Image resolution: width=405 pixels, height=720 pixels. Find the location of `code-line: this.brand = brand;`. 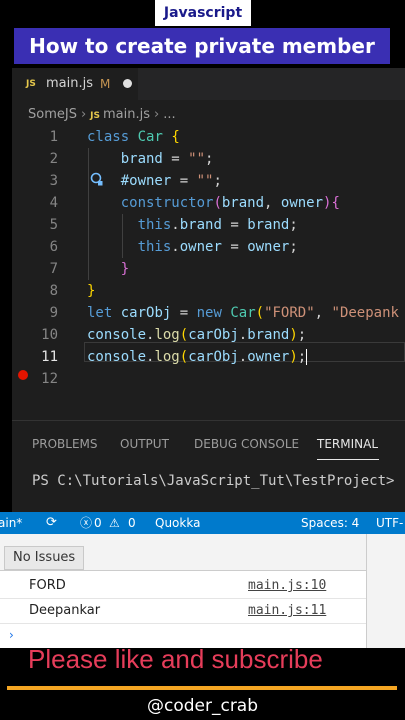

code-line: this.brand = brand; is located at coordinates (192, 225).